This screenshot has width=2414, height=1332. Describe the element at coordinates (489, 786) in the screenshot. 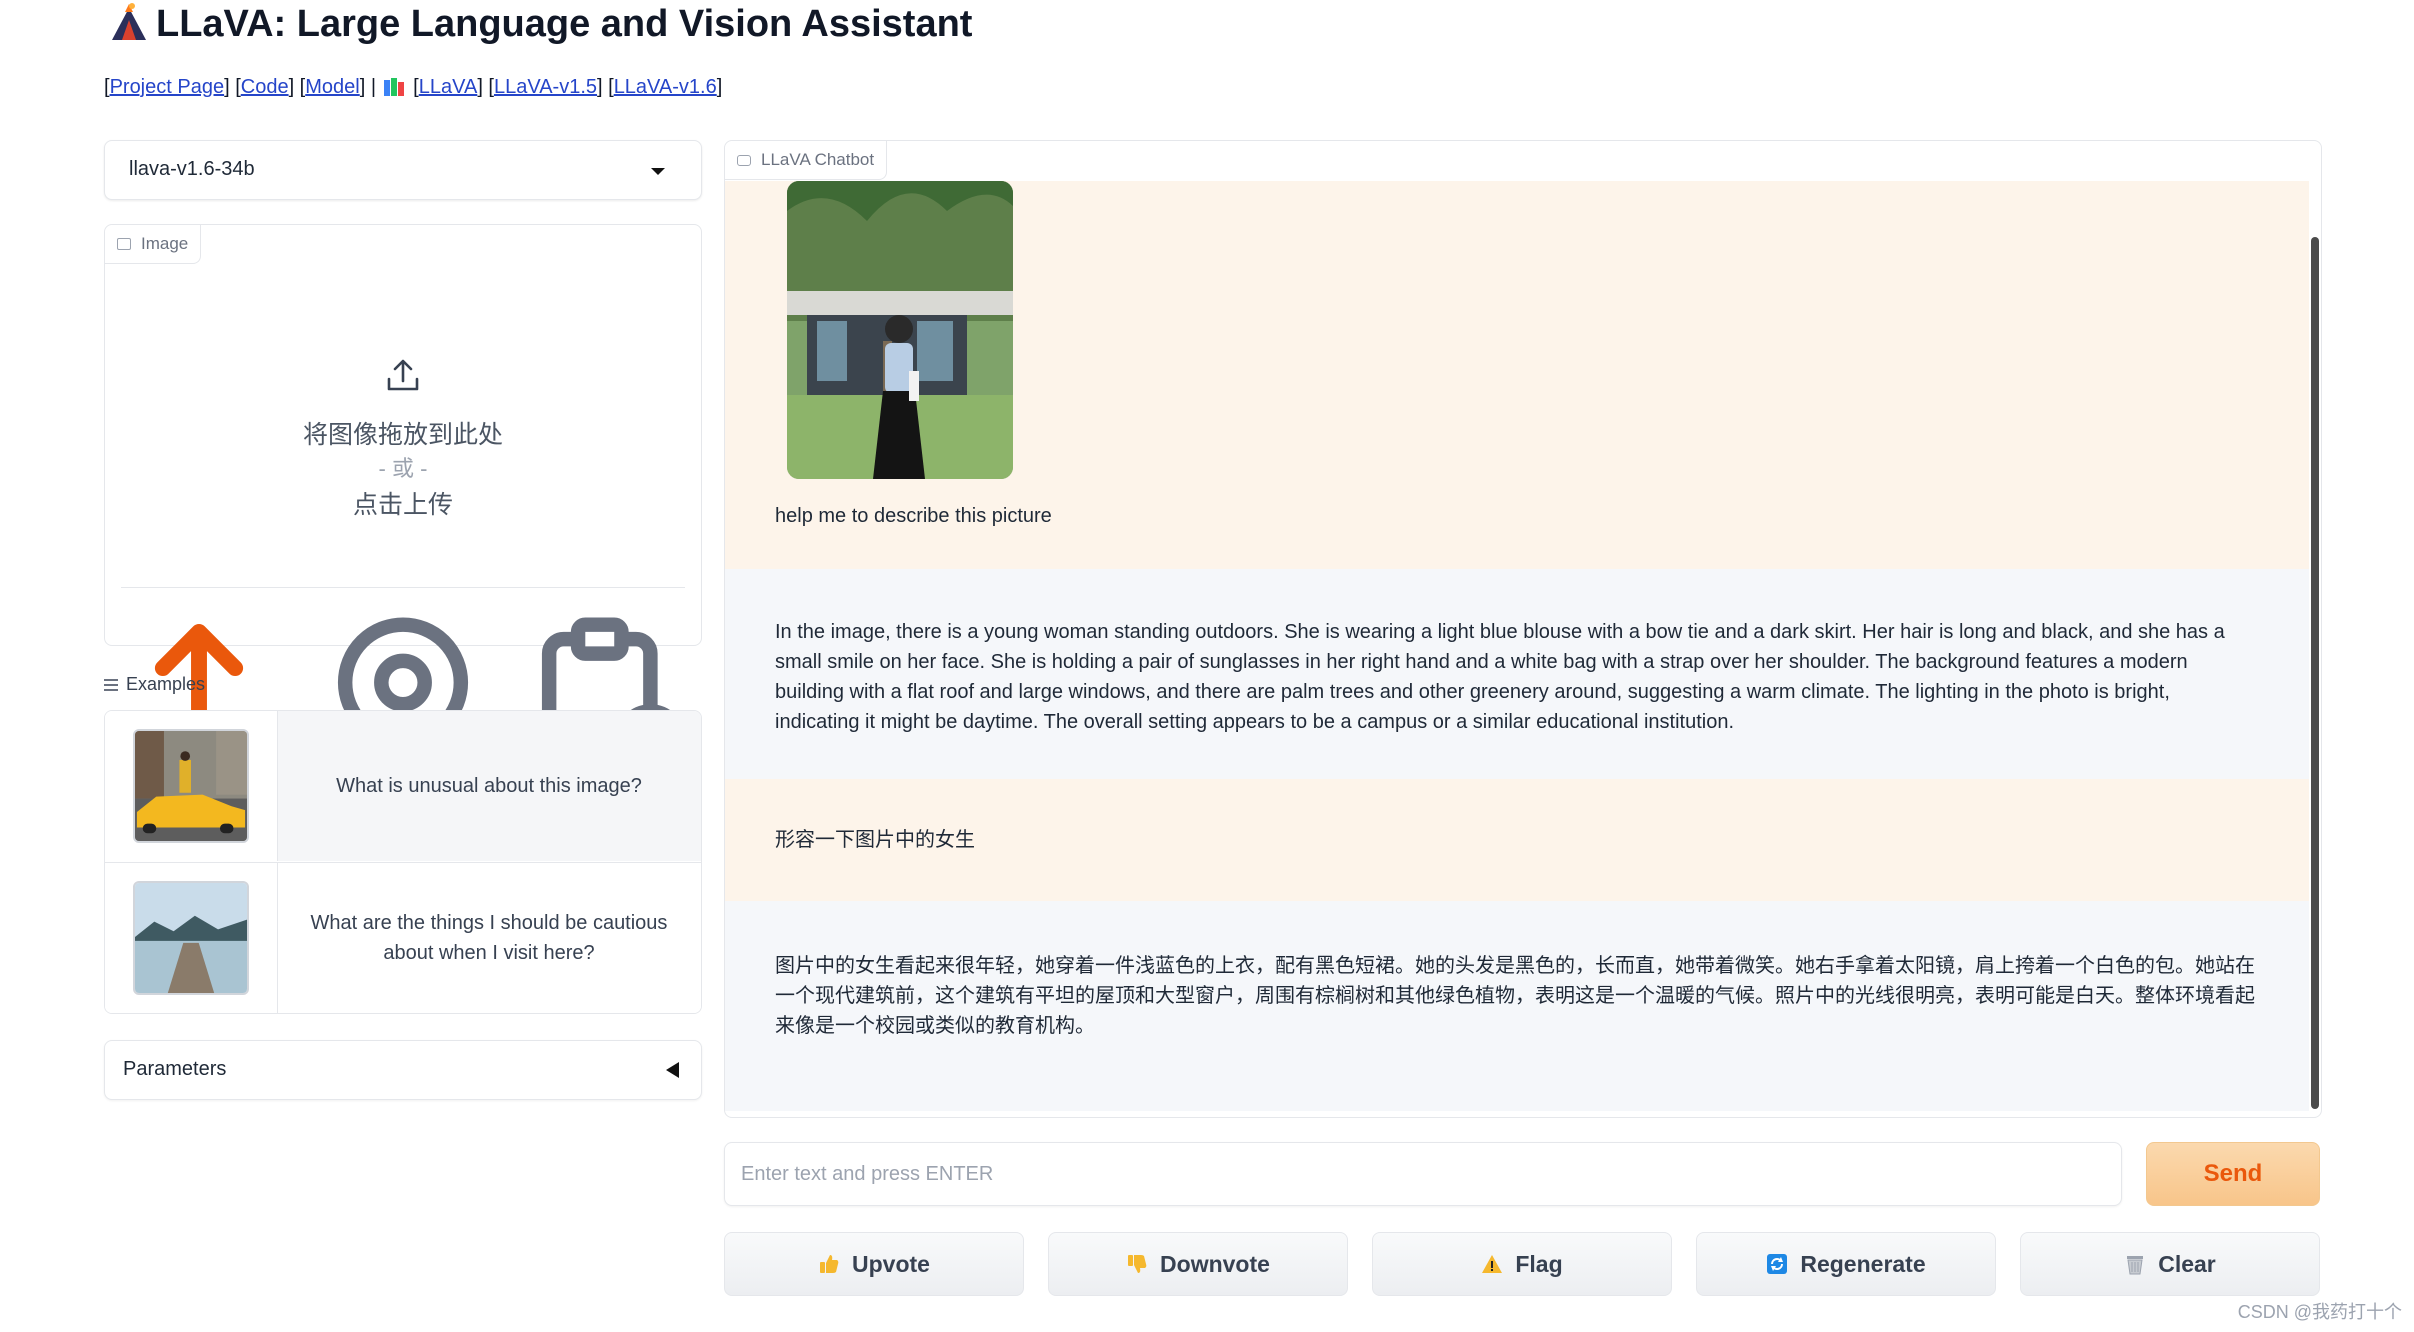

I see `example-prompt: What is unusual about this image?` at that location.